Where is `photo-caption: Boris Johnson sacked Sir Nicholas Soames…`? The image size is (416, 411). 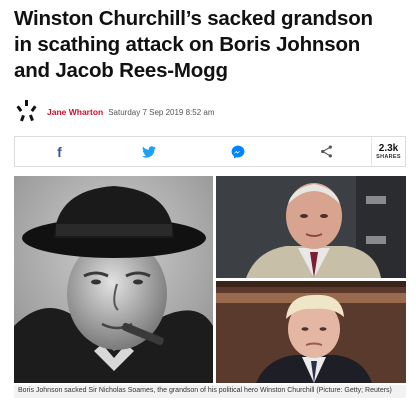 photo-caption: Boris Johnson sacked Sir Nicholas Soames… is located at coordinates (210, 391).